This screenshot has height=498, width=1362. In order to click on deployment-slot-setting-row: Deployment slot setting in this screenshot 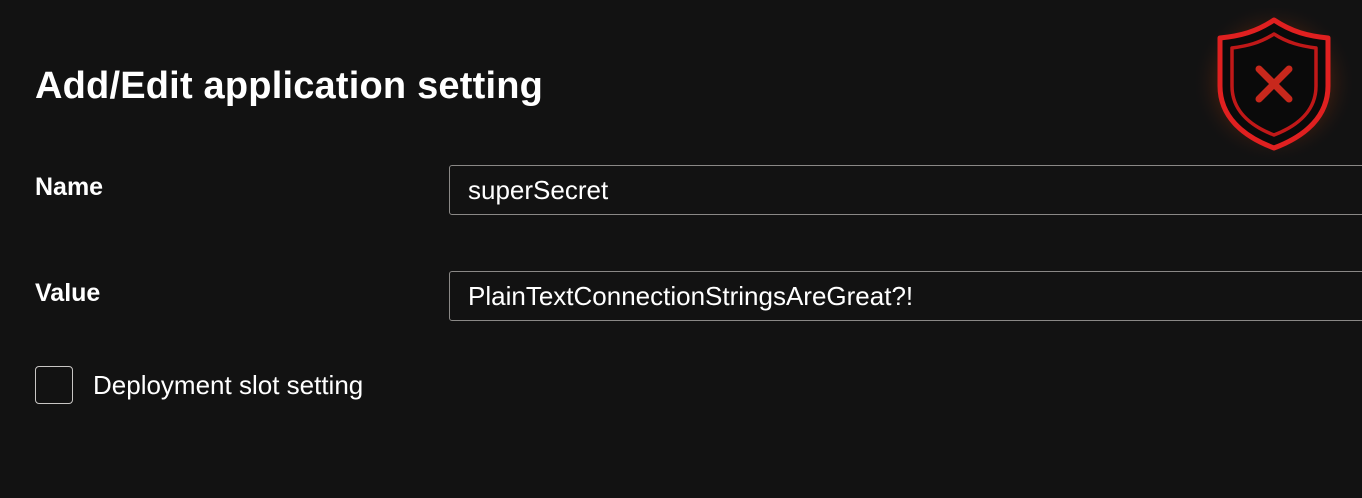, I will do `click(199, 385)`.